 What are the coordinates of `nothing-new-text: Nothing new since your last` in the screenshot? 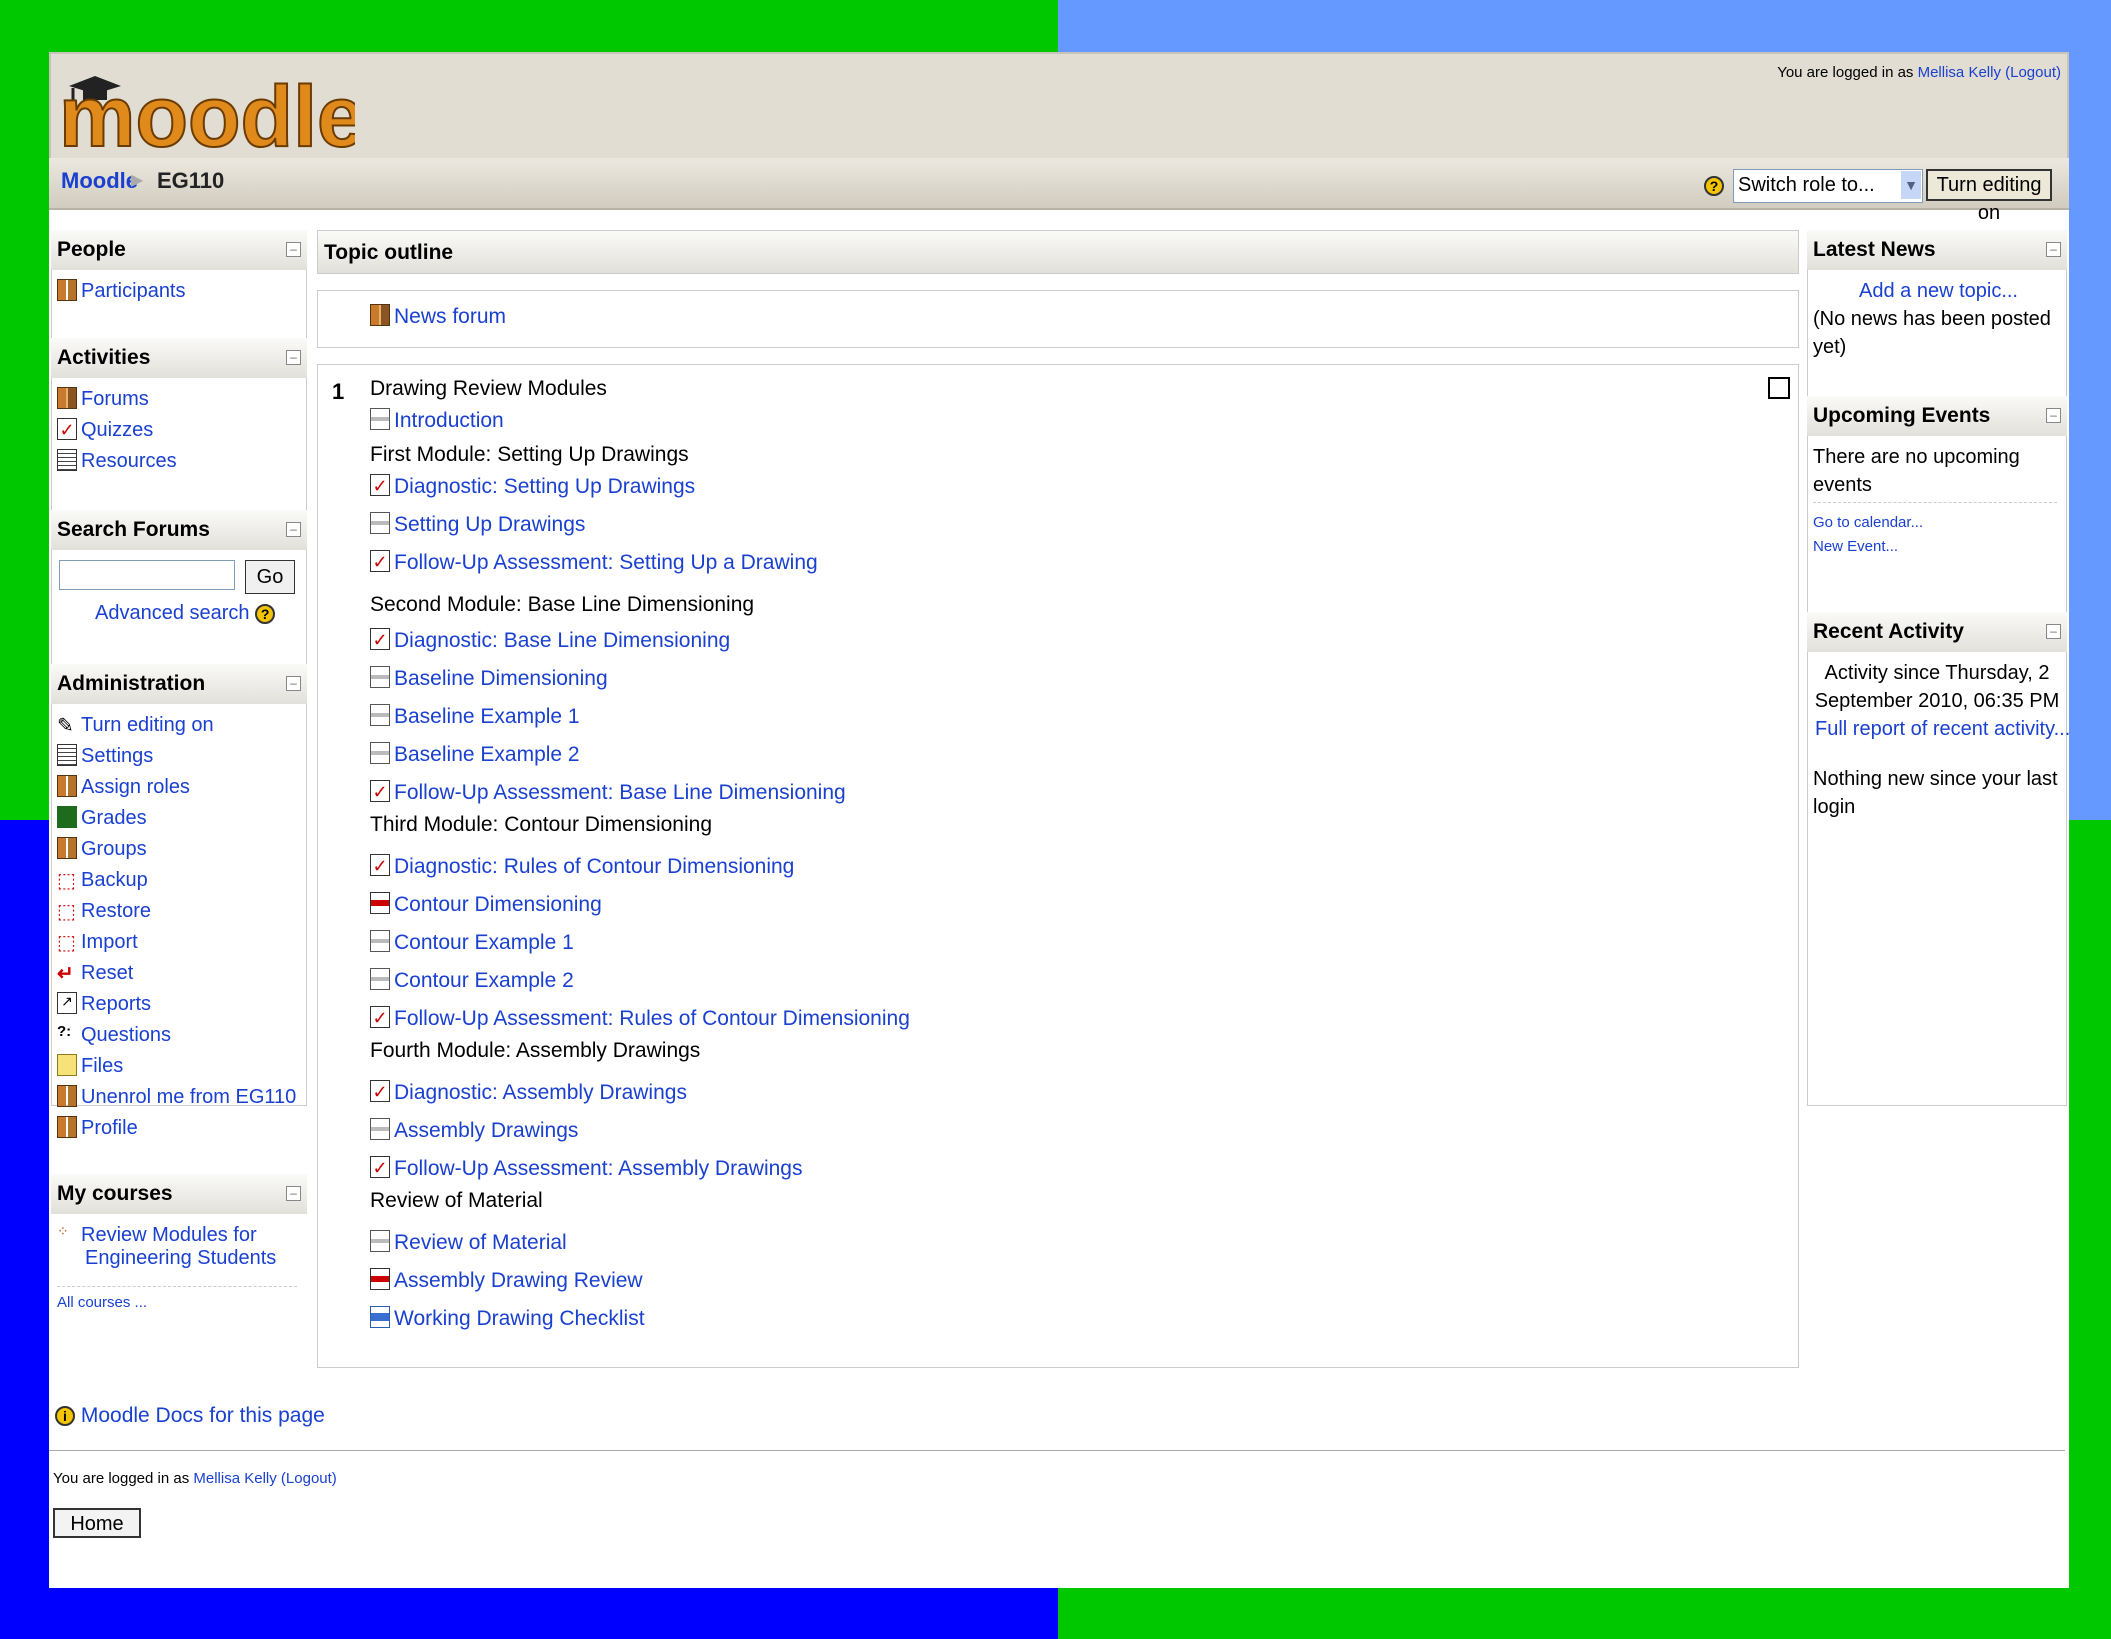 It's located at (1935, 779).